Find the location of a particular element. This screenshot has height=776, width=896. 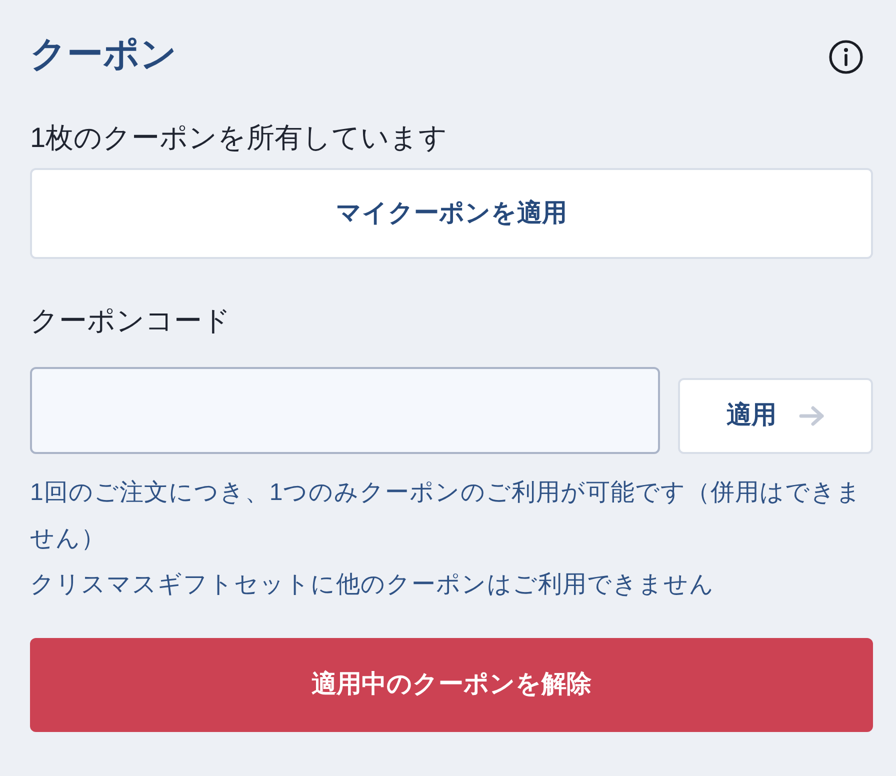

coupon-code-field is located at coordinates (345, 410).